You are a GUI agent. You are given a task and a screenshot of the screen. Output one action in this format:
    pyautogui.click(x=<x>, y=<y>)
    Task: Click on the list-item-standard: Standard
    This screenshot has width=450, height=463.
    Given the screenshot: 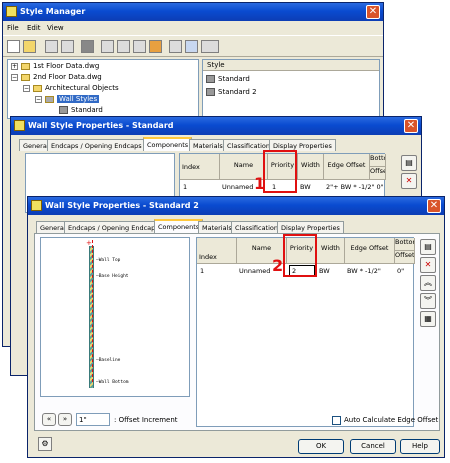 What is the action you would take?
    pyautogui.click(x=228, y=79)
    